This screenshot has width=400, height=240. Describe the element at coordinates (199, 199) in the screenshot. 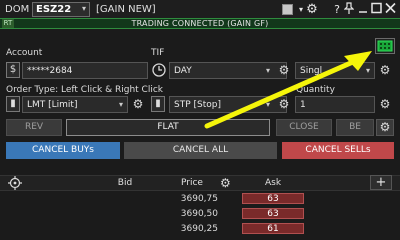

I see `price-cell: 3690,75` at that location.